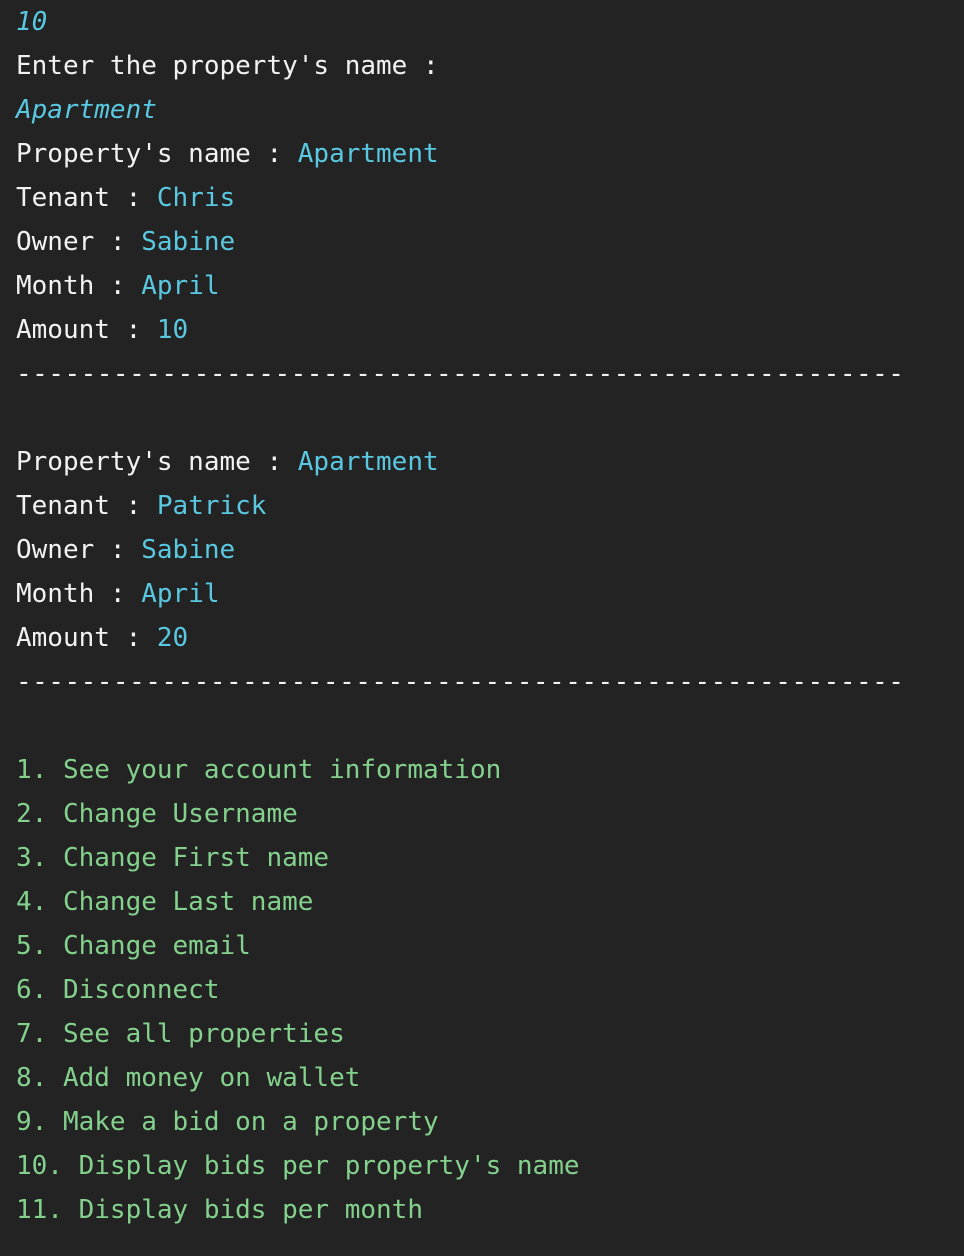 The image size is (964, 1256). I want to click on menu-item-change-username: 2. Change Username, so click(157, 814).